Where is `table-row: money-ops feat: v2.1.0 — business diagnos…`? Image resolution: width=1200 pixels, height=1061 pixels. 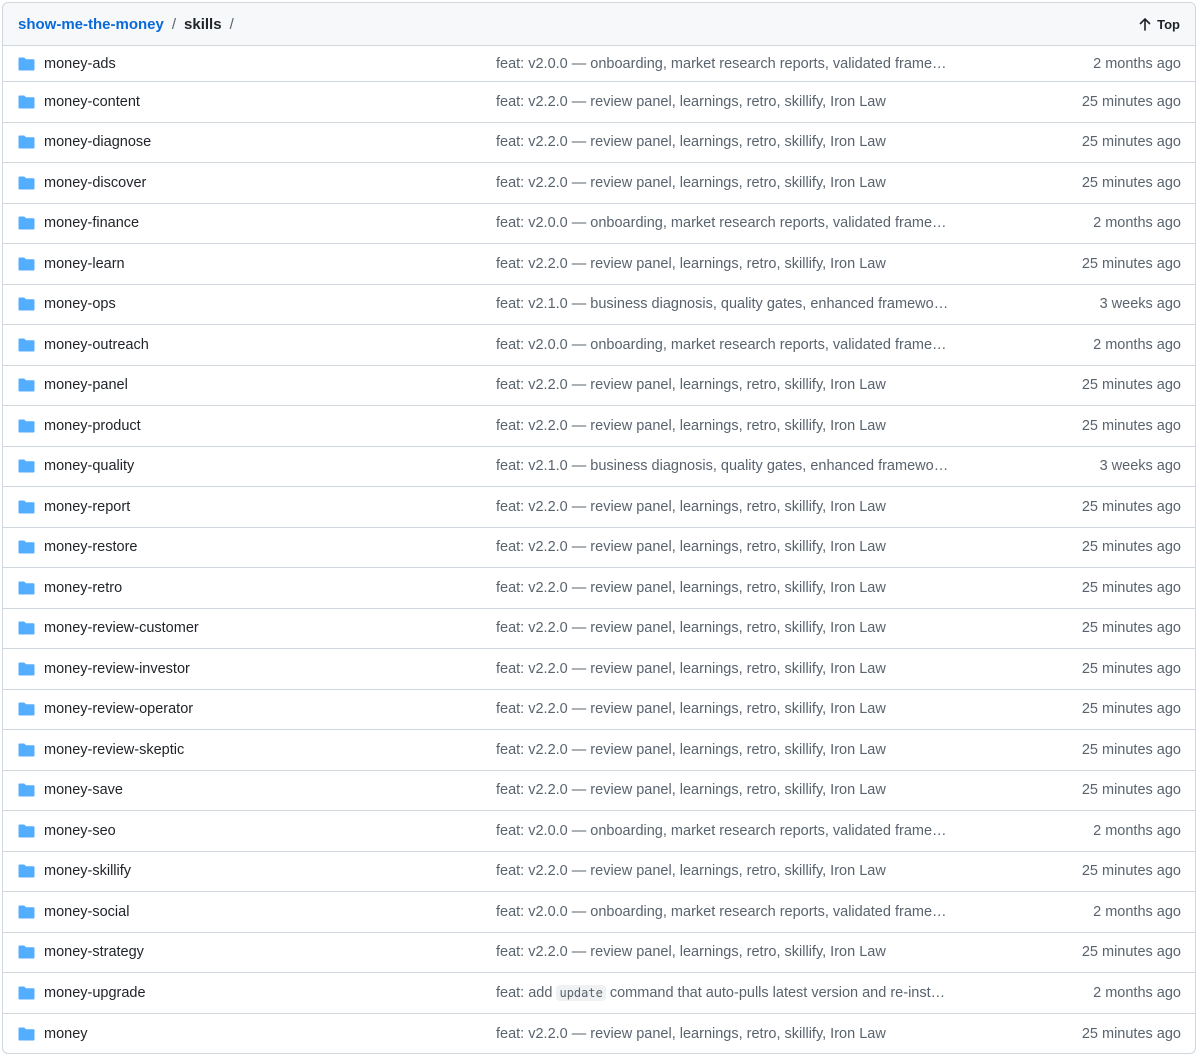 table-row: money-ops feat: v2.1.0 — business diagnos… is located at coordinates (599, 305).